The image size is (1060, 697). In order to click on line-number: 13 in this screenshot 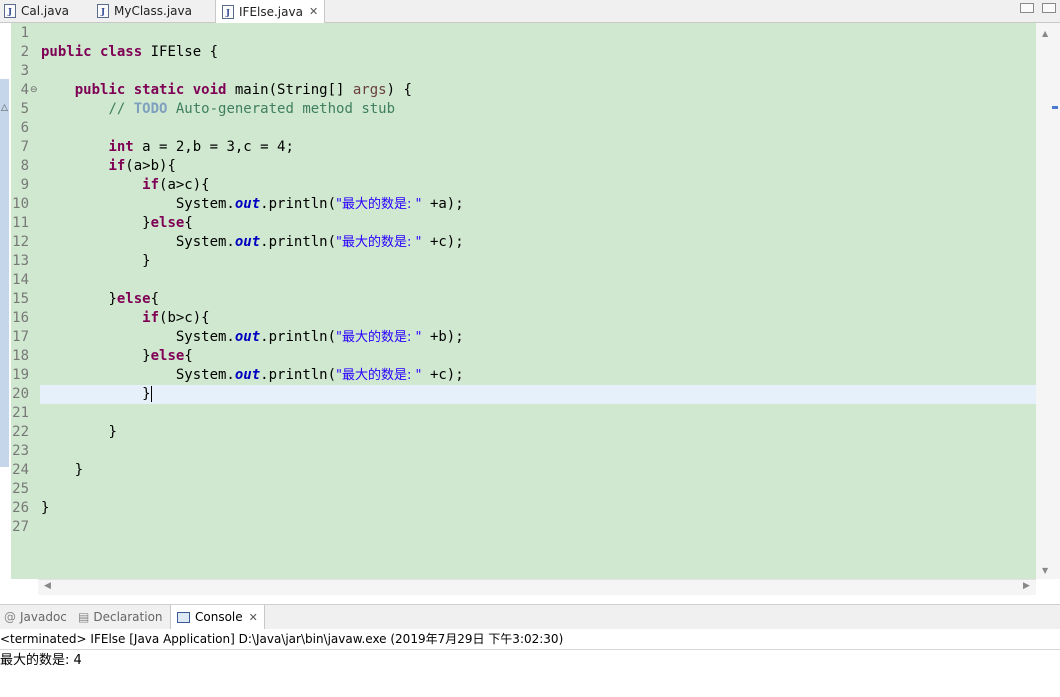, I will do `click(20, 261)`.